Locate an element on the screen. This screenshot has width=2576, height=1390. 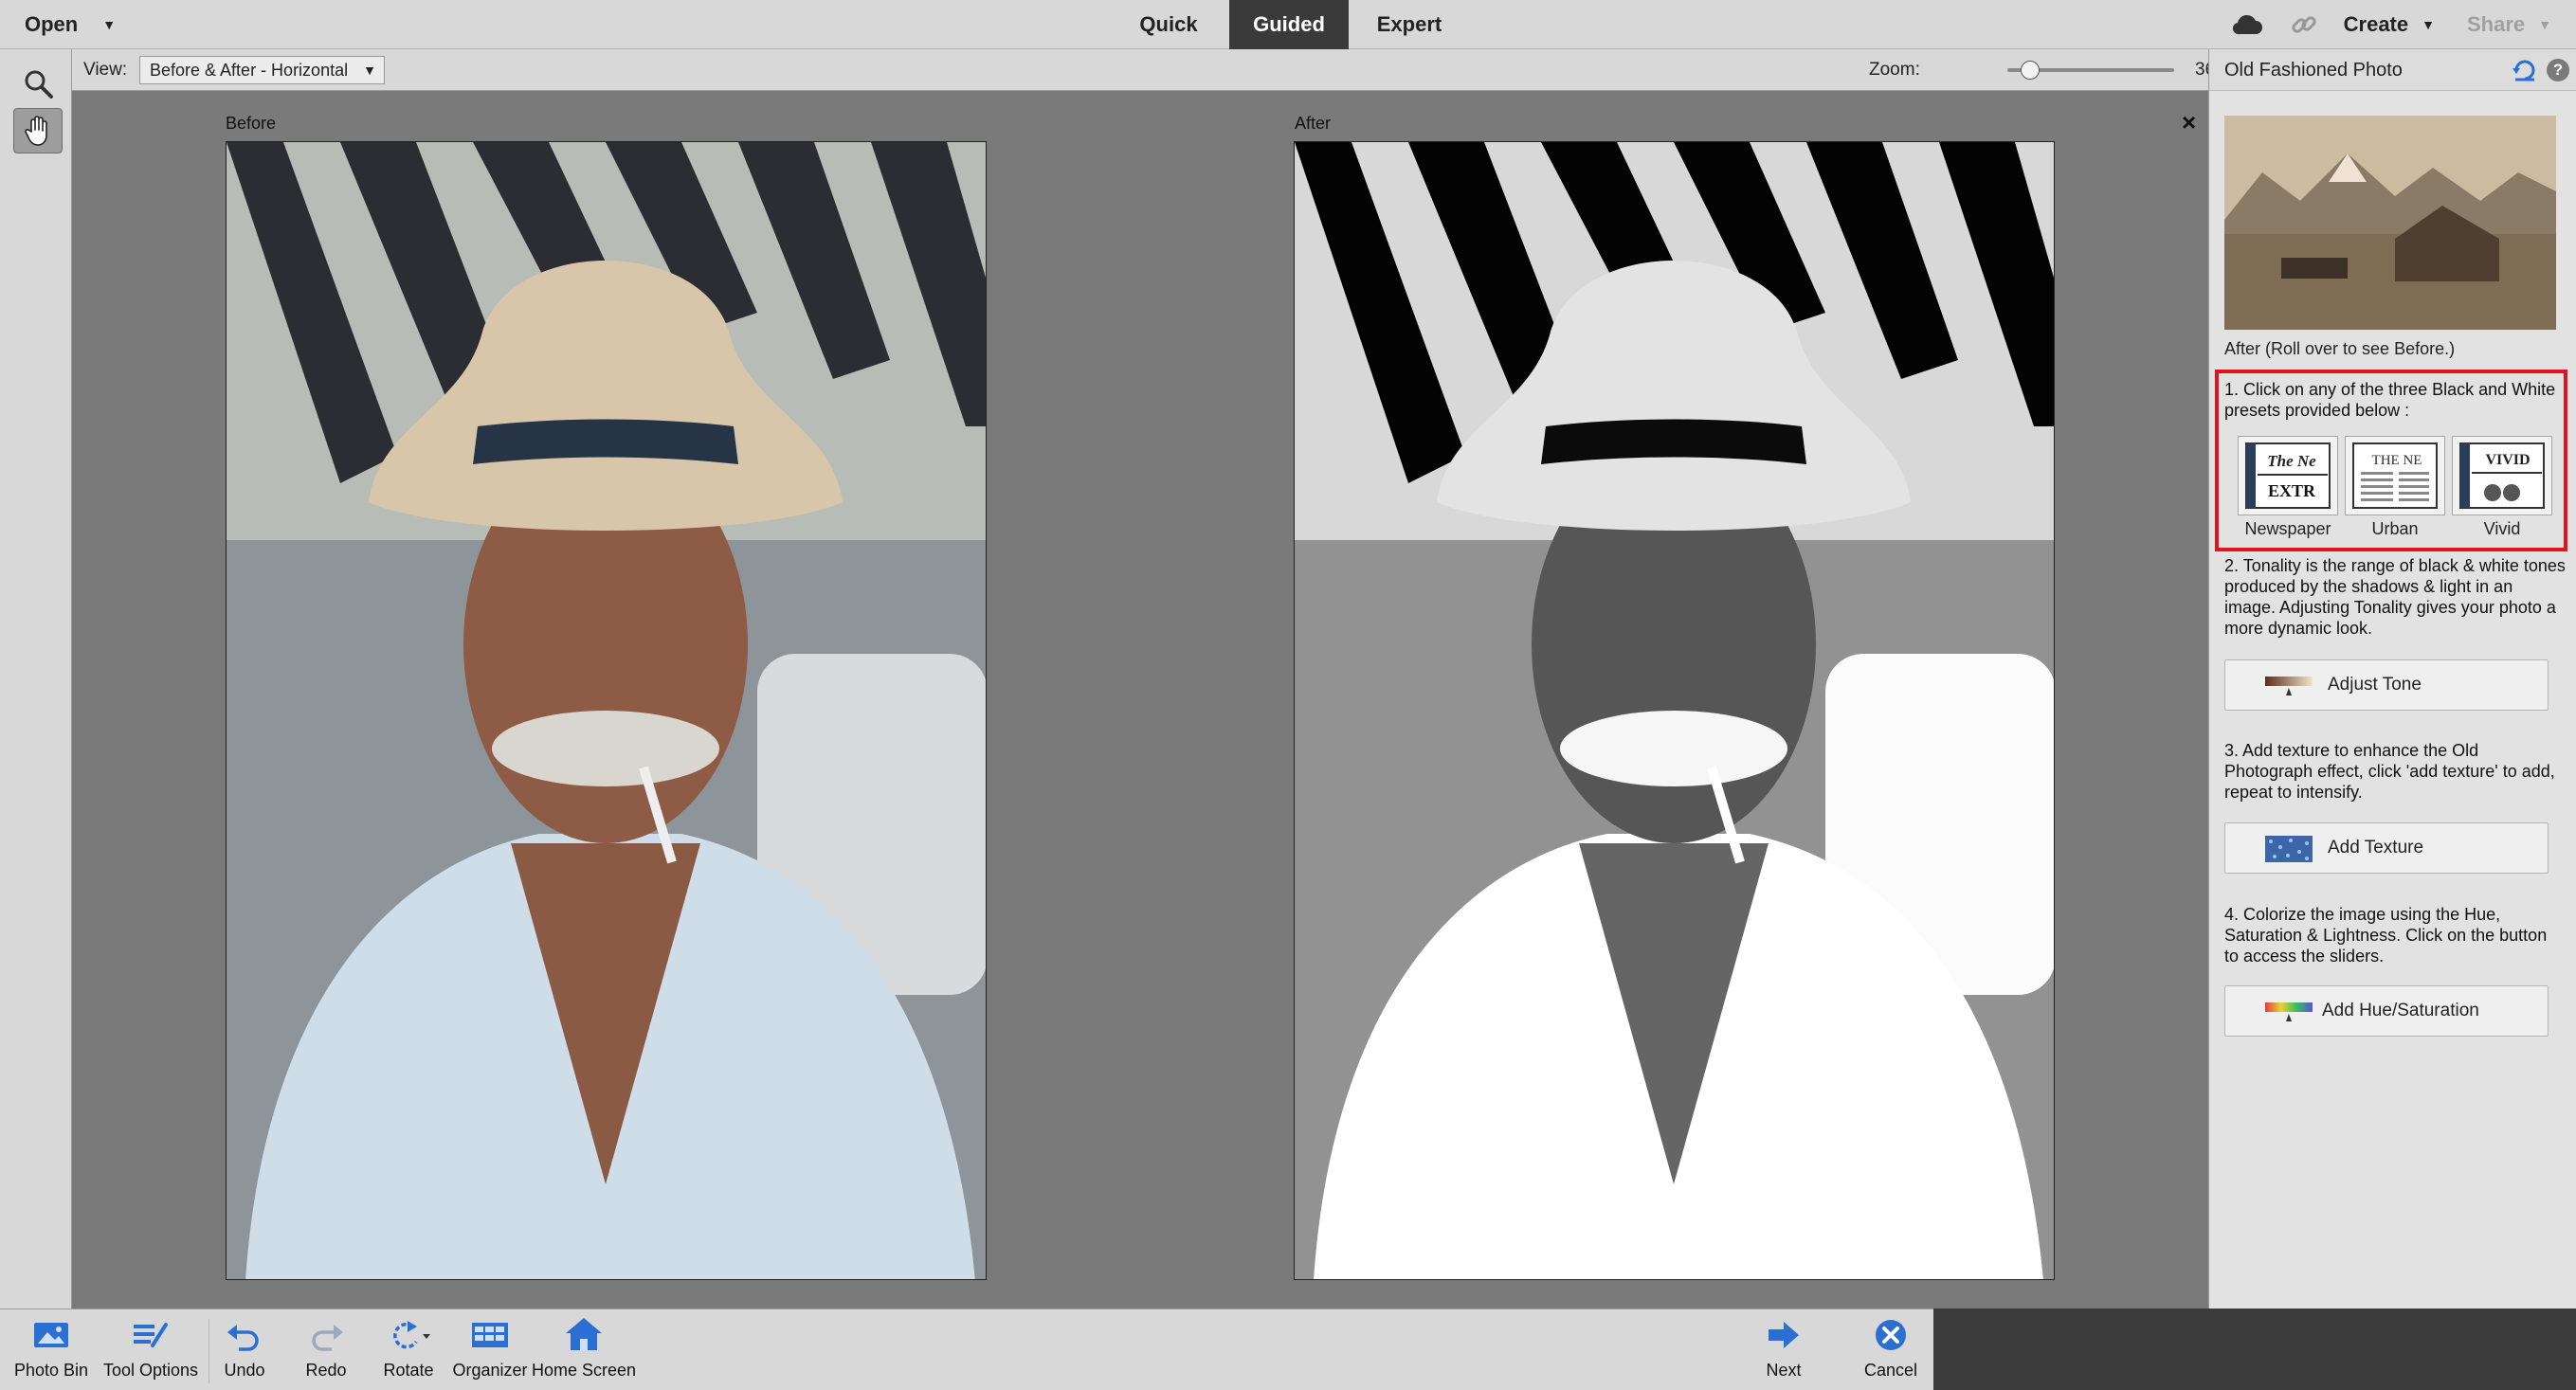
photo-bin-label: Photo Bin is located at coordinates (51, 1370).